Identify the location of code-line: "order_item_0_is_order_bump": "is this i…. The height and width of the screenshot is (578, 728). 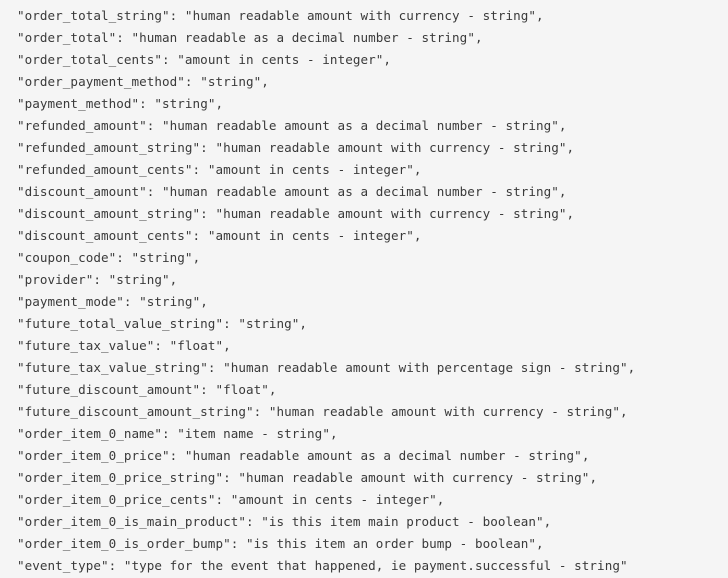
(280, 543).